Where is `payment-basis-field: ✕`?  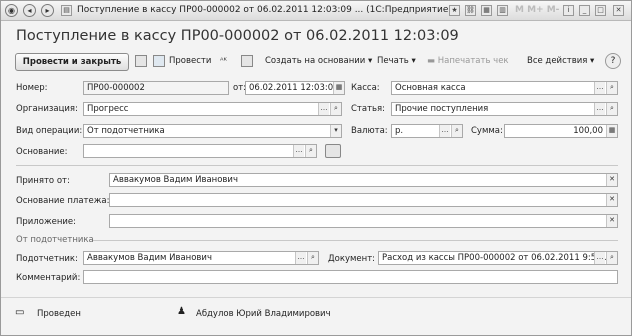
payment-basis-field: ✕ is located at coordinates (363, 200).